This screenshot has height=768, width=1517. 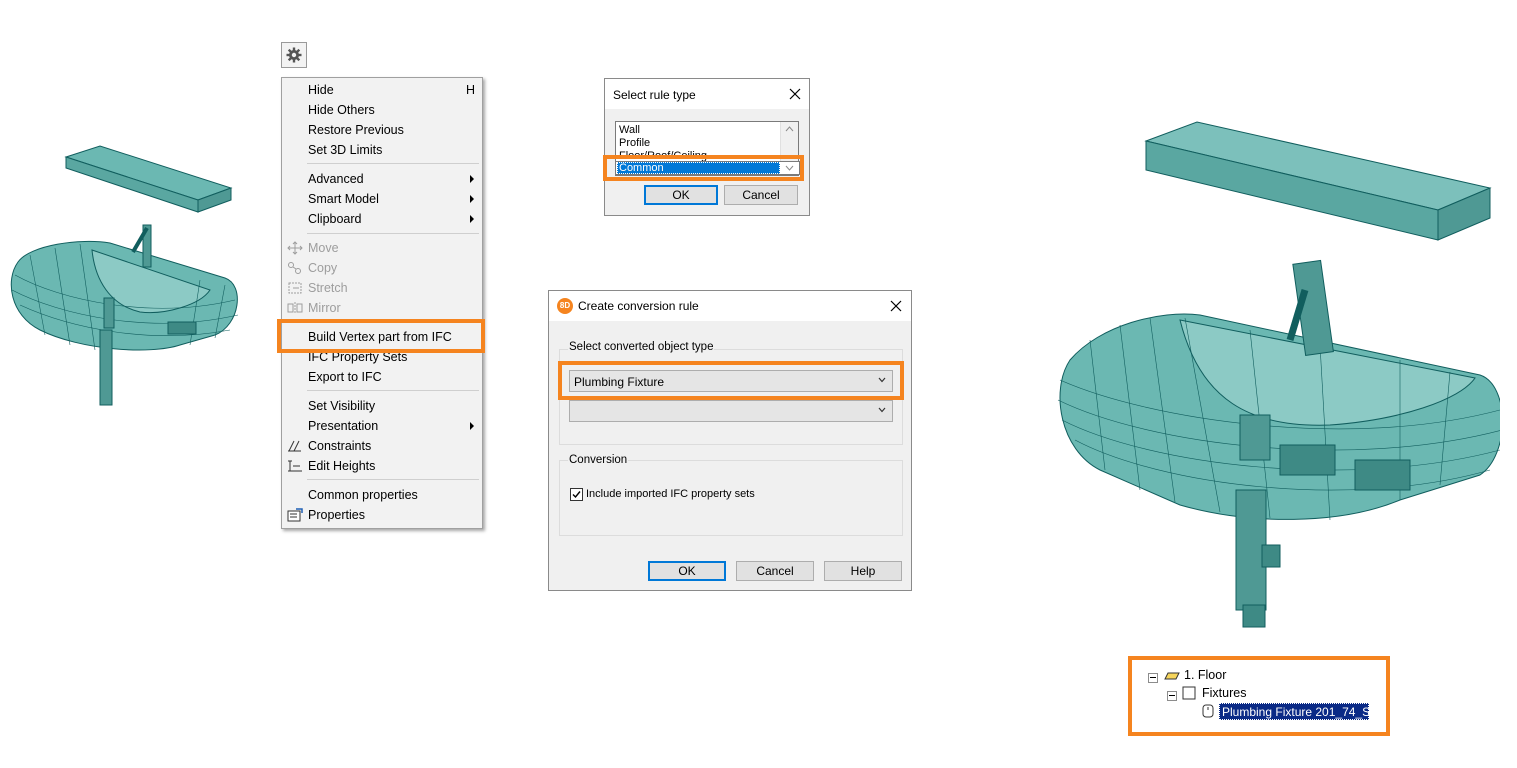 What do you see at coordinates (565, 306) in the screenshot?
I see `app-logo-icon: 8D` at bounding box center [565, 306].